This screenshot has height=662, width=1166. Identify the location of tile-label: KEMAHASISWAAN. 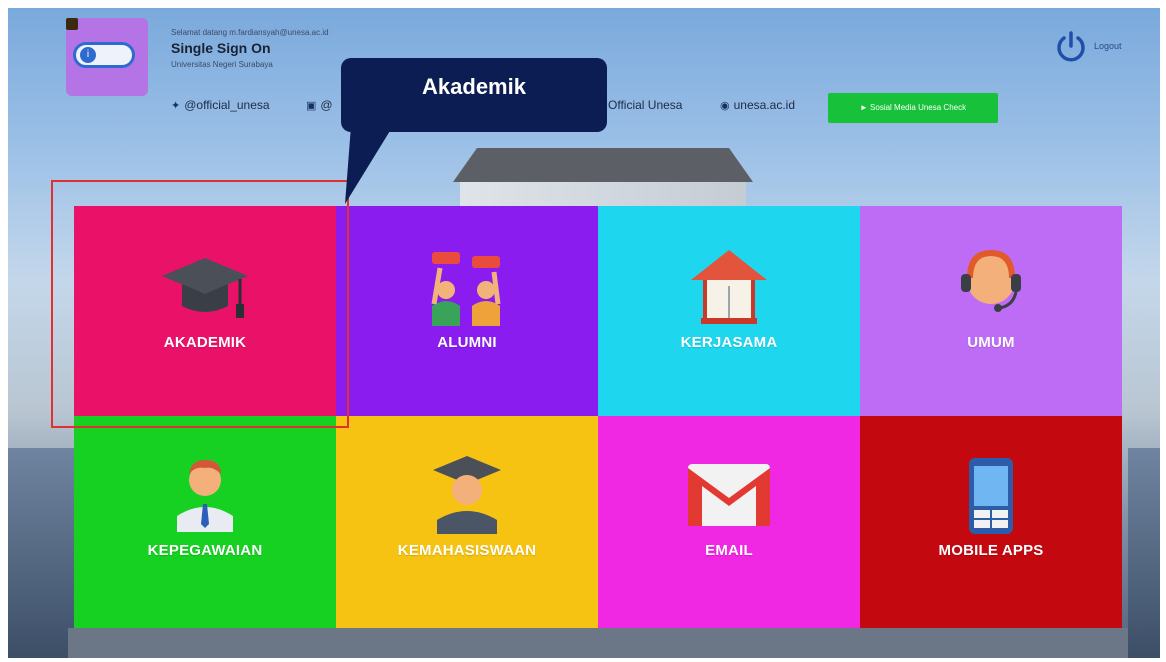
(467, 550).